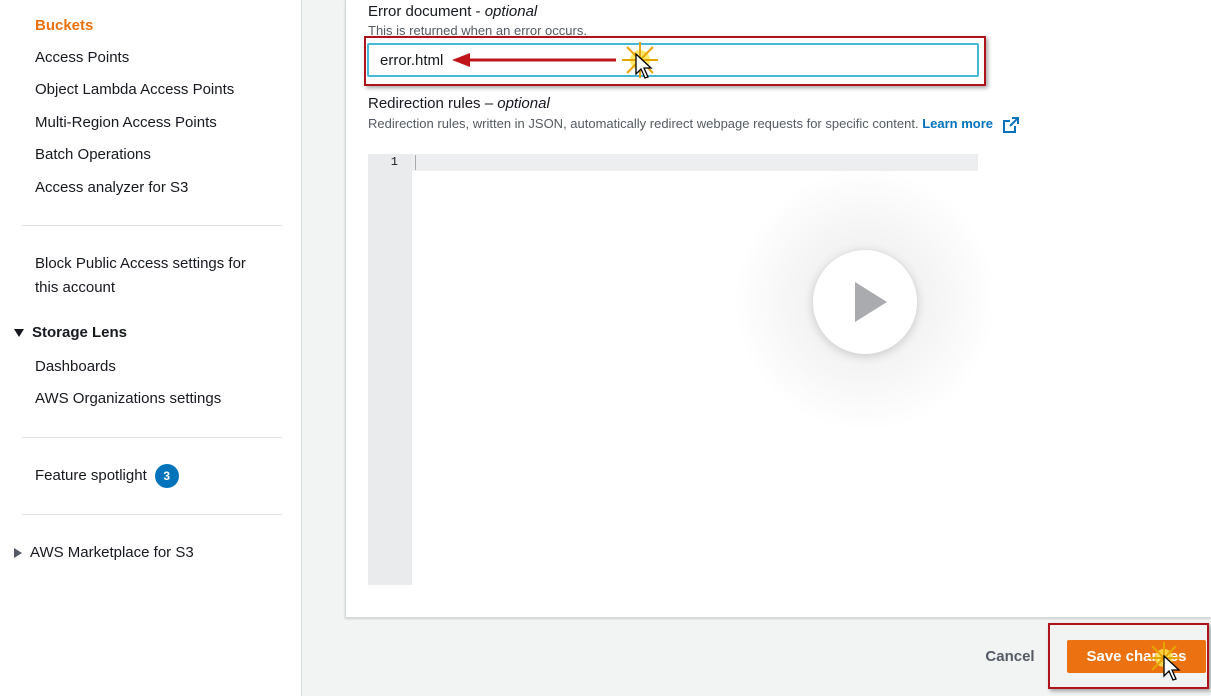 The image size is (1211, 696). What do you see at coordinates (19, 332) in the screenshot?
I see `triangle-down-icon` at bounding box center [19, 332].